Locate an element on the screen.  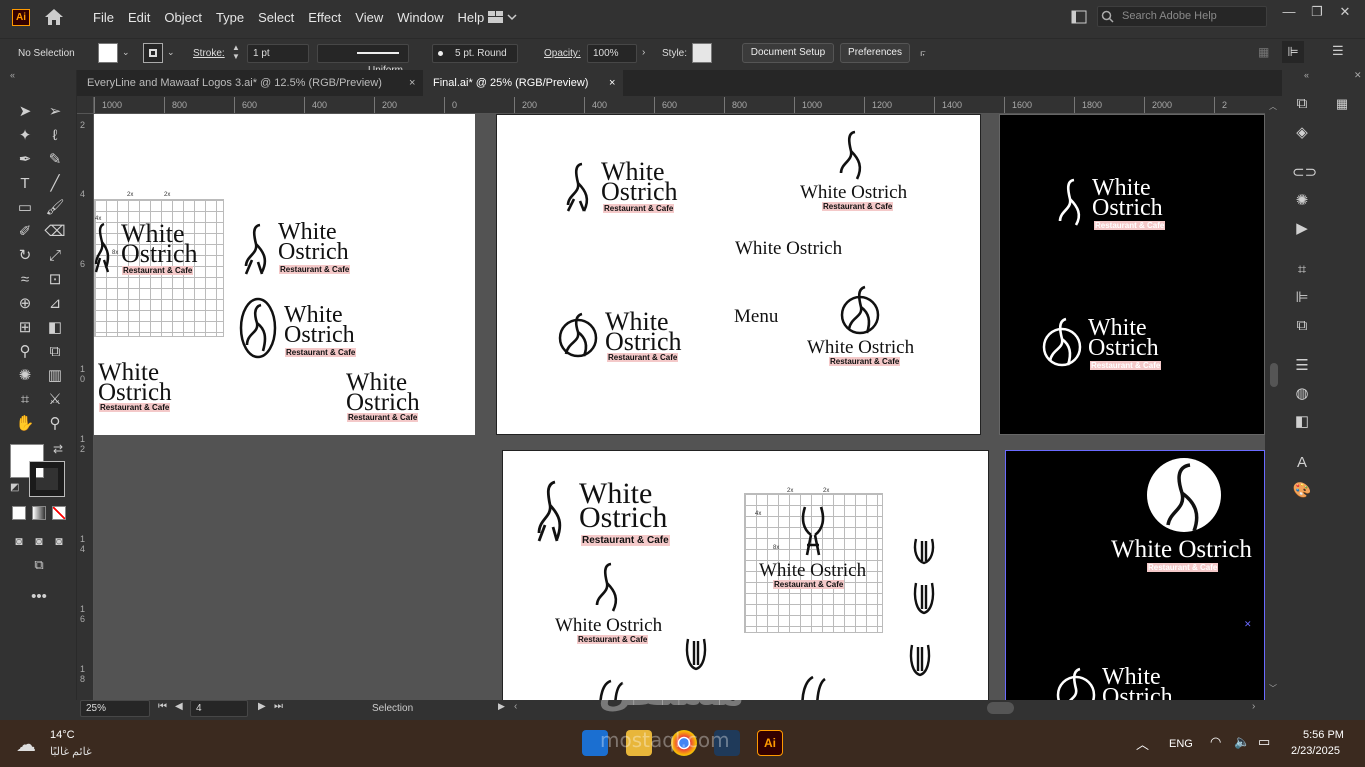
document-setup-button: Document Setup is located at coordinates (788, 53).